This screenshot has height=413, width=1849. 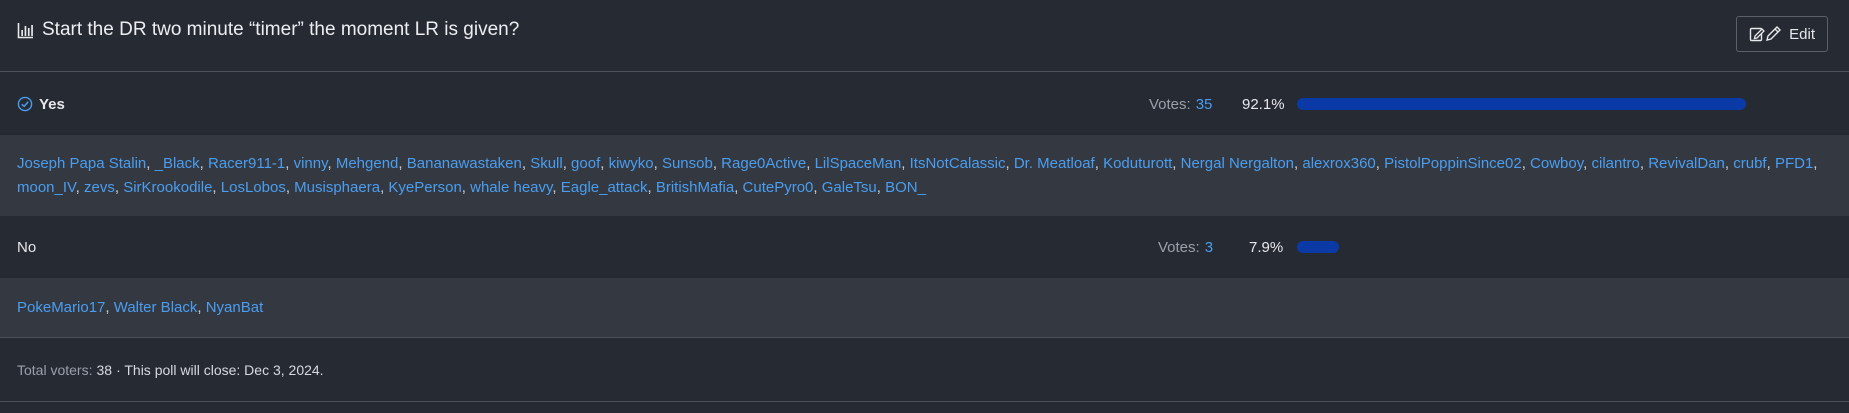 I want to click on voter-link: whale heavy, so click(x=511, y=187).